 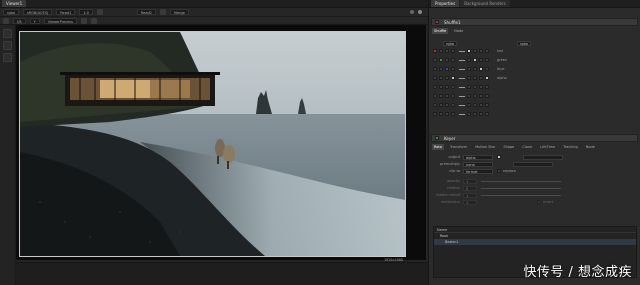 I want to click on roi-icon, so click(x=83, y=20).